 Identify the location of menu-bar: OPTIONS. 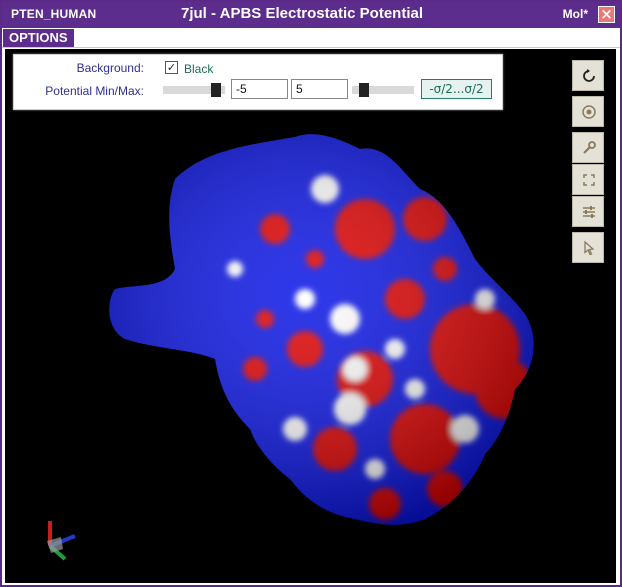
(311, 38).